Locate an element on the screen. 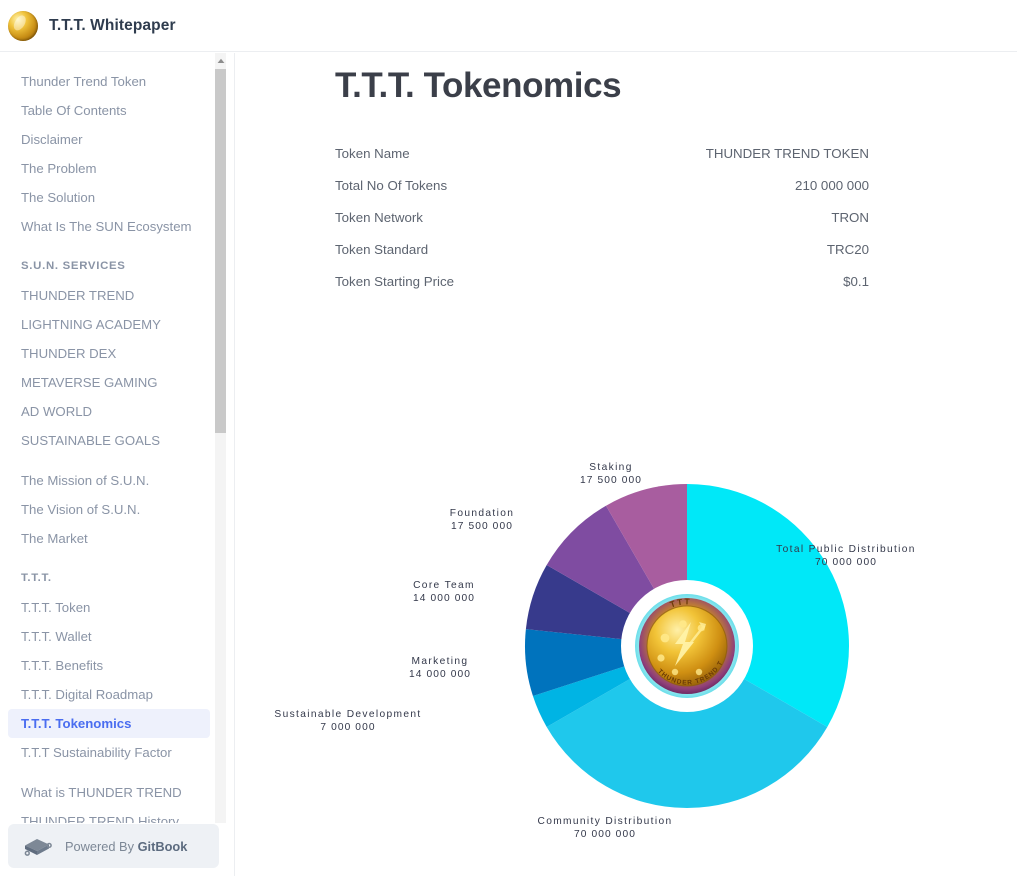 This screenshot has height=876, width=1017. pie-slice-label: Total Public Distribution 70 000 000 is located at coordinates (846, 556).